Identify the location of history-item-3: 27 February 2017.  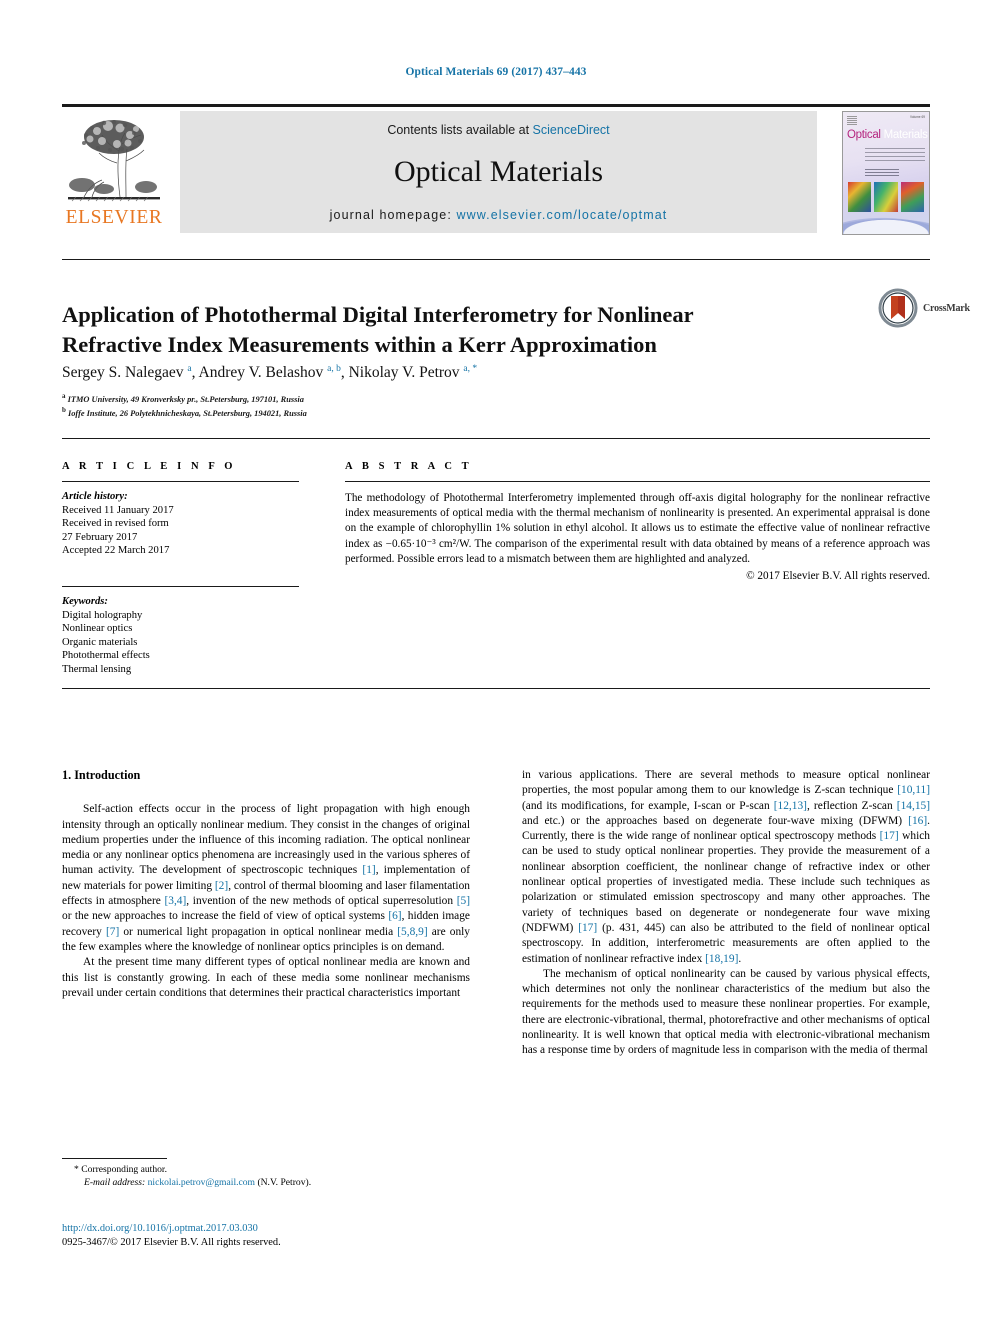
(100, 537).